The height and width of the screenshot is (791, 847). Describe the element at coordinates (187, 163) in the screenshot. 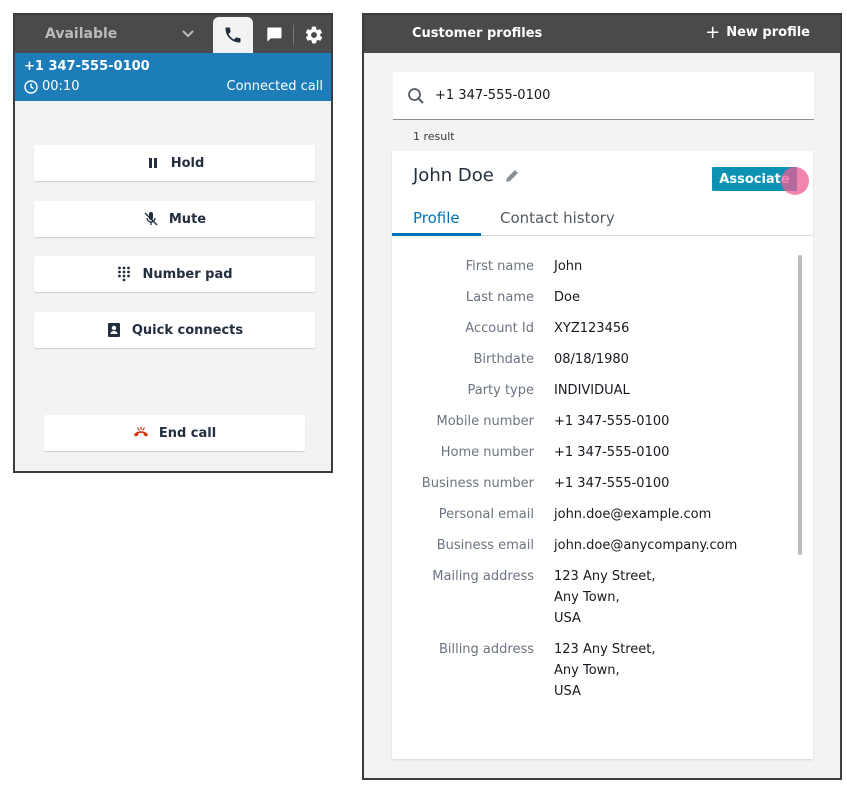

I see `hold-label: Hold` at that location.